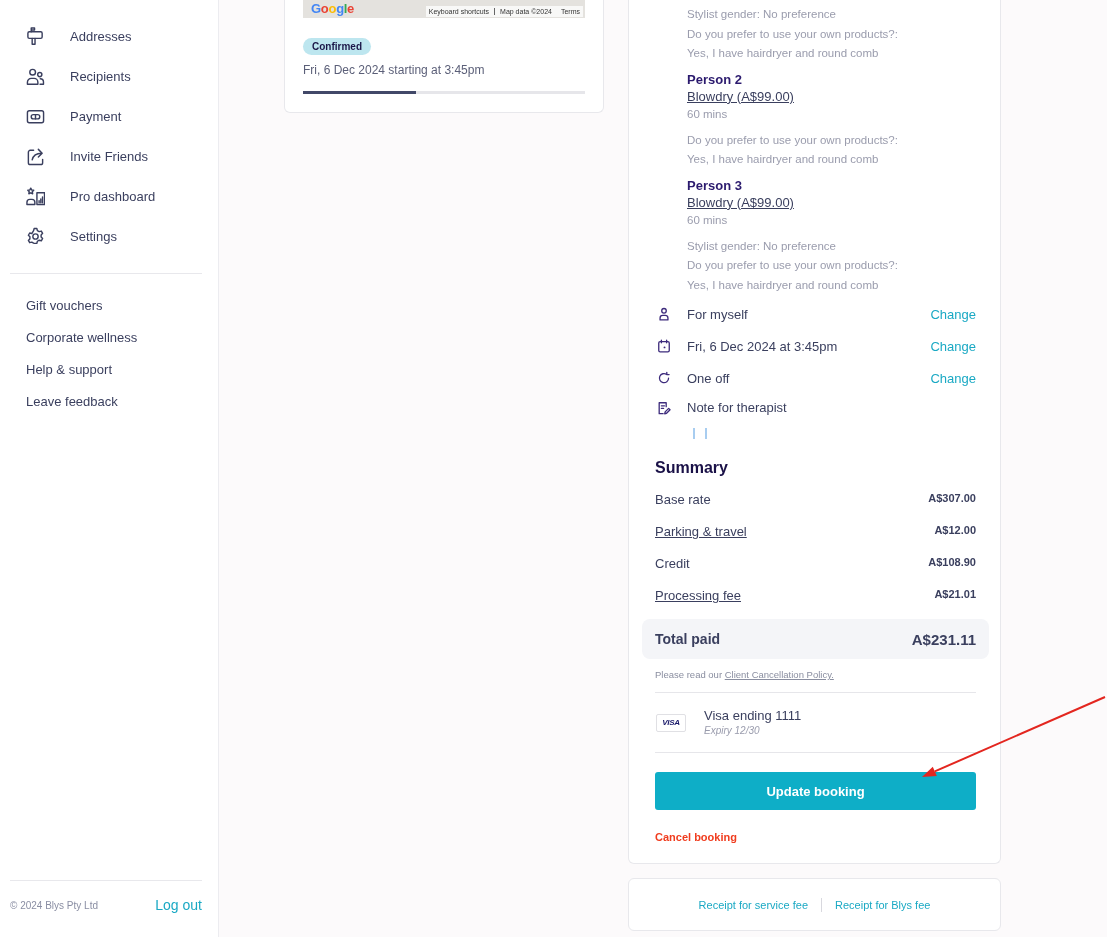  What do you see at coordinates (708, 378) in the screenshot?
I see `detail-label: One off` at bounding box center [708, 378].